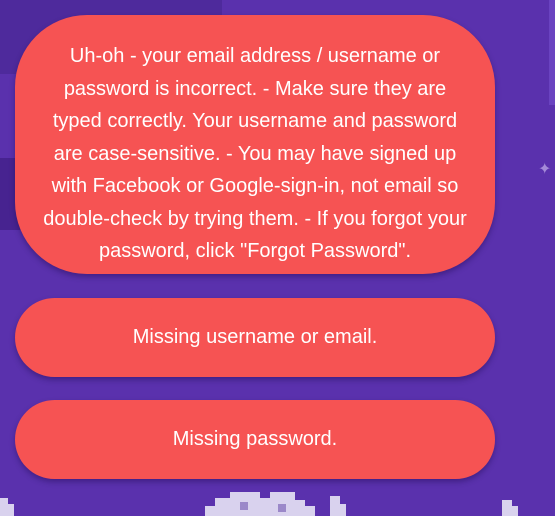 This screenshot has height=516, width=555. I want to click on background-strip, so click(552, 52).